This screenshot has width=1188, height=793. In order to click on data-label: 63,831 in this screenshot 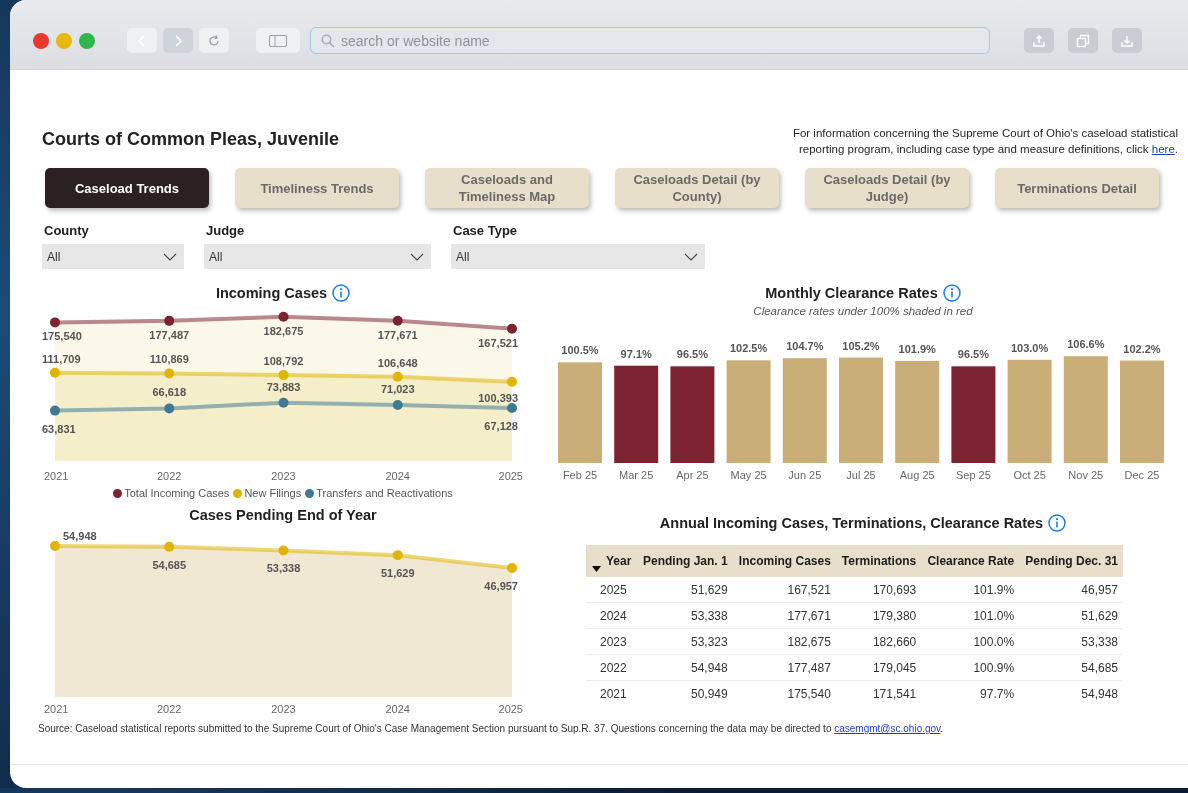, I will do `click(59, 428)`.